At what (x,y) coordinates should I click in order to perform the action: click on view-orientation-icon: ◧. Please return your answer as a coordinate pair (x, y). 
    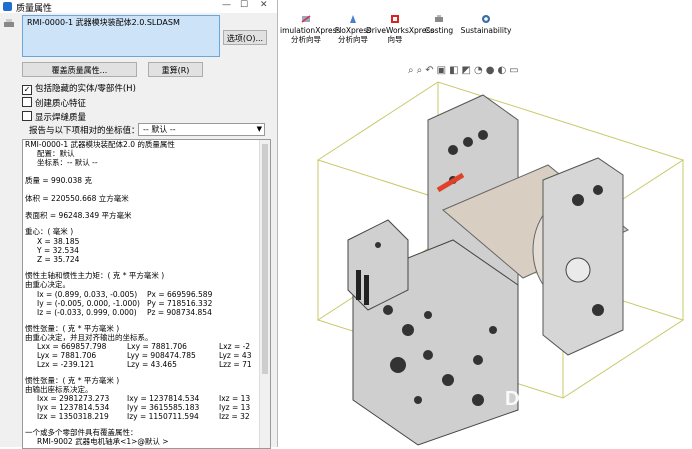
    Looking at the image, I should click on (455, 70).